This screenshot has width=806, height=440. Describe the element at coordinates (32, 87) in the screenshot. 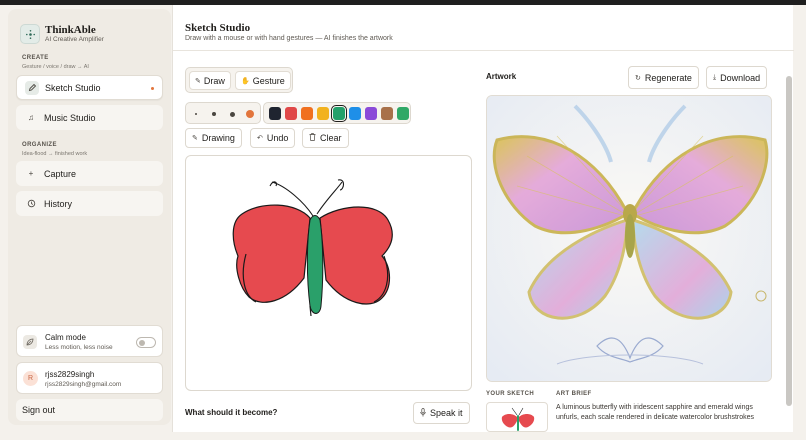

I see `pencil-icon` at that location.